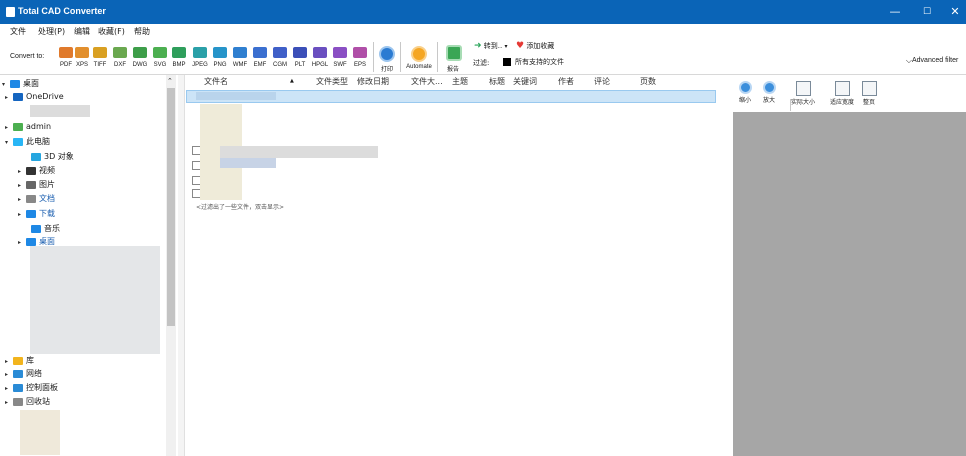 The width and height of the screenshot is (966, 456). What do you see at coordinates (714, 63) in the screenshot?
I see `filter-select: 所有支持的文件 ⌵` at bounding box center [714, 63].